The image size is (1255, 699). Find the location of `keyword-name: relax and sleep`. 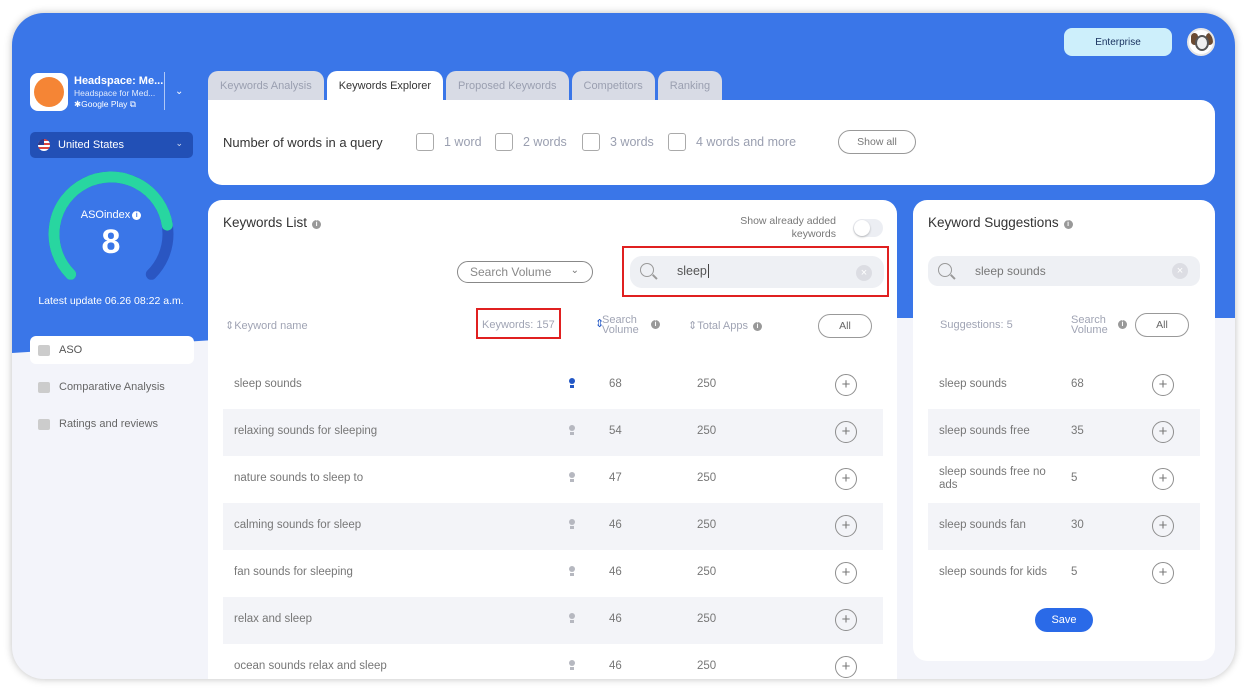

keyword-name: relax and sleep is located at coordinates (273, 619).